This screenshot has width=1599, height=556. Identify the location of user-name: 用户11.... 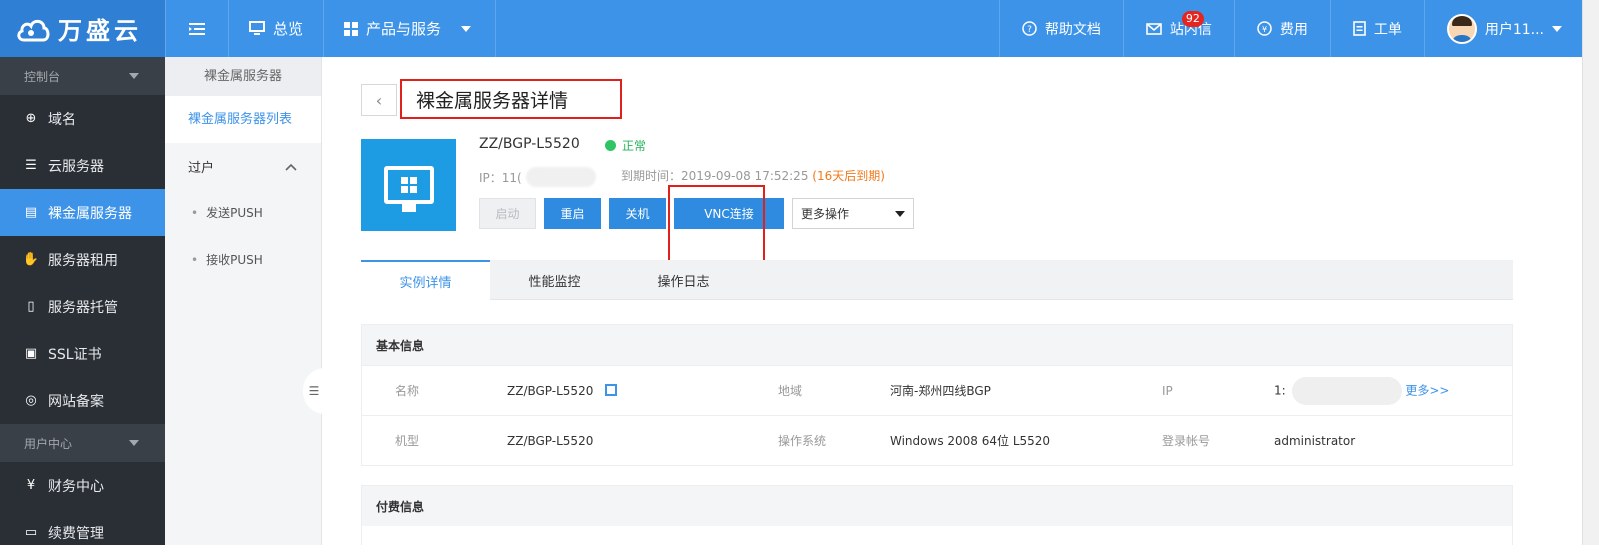
(1514, 29).